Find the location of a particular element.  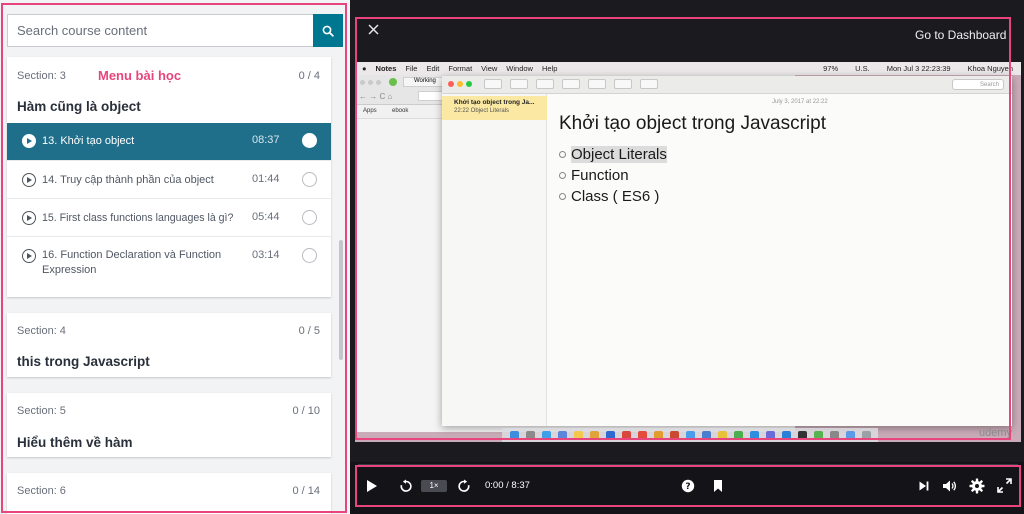

section-progress: 0 / 14 is located at coordinates (306, 491).